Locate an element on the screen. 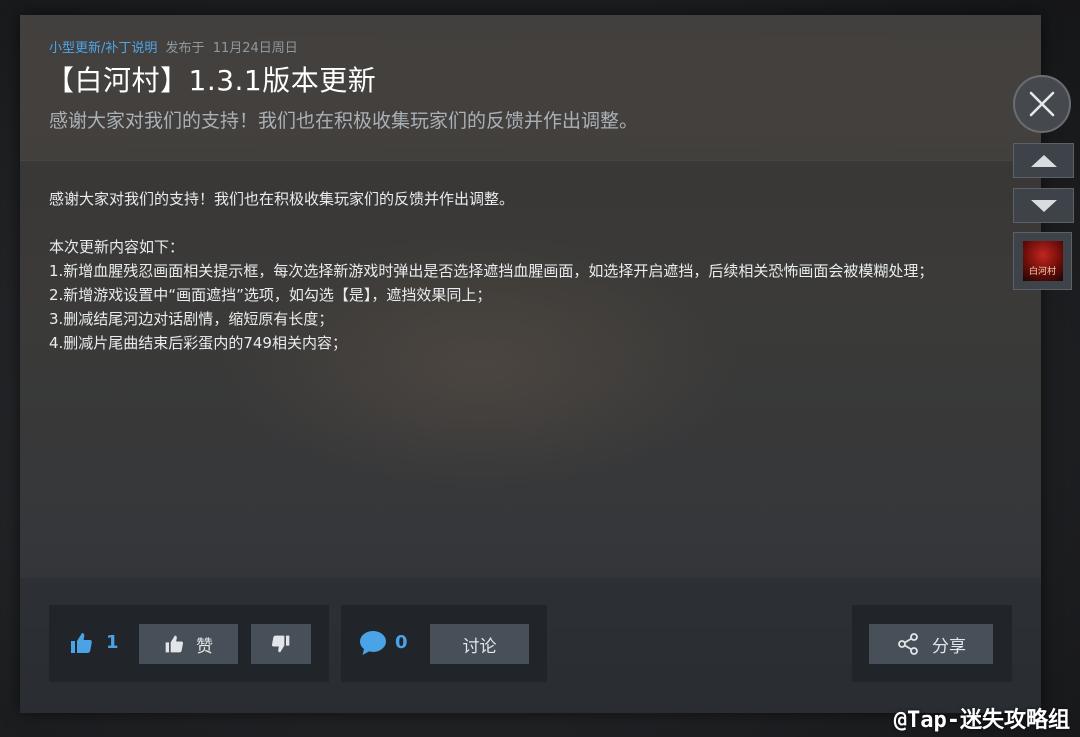 This screenshot has height=737, width=1080. category-link: 小型更新/补丁说明 is located at coordinates (103, 48).